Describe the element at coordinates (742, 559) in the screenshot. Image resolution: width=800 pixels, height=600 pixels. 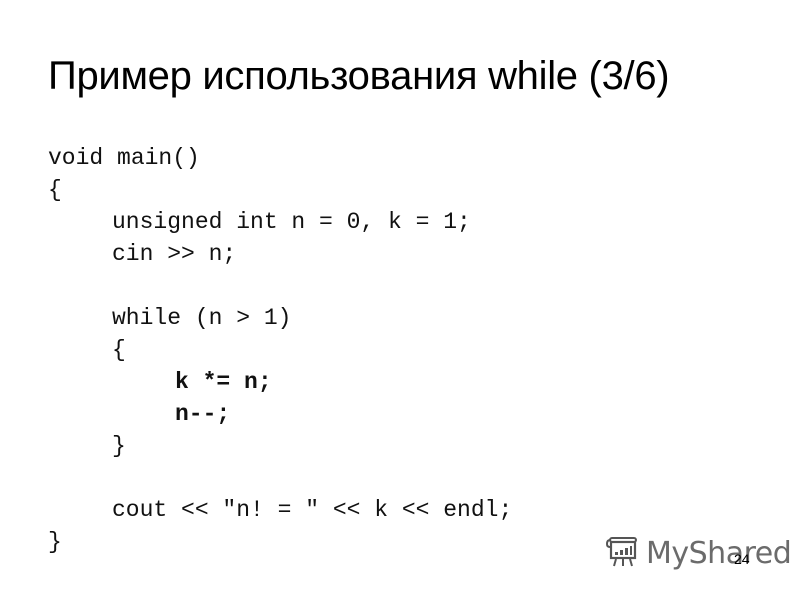
I see `page-number: 24` at that location.